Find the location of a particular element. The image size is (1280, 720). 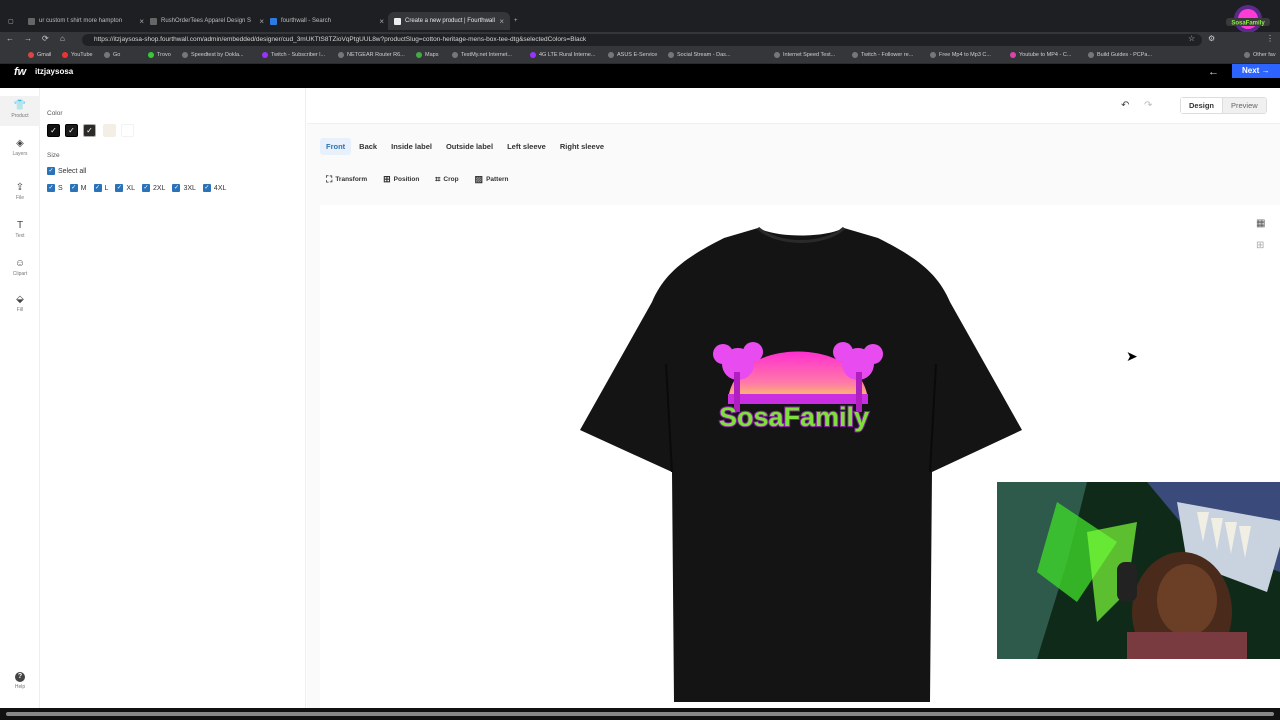

help-icon: ? is located at coordinates (20, 677).